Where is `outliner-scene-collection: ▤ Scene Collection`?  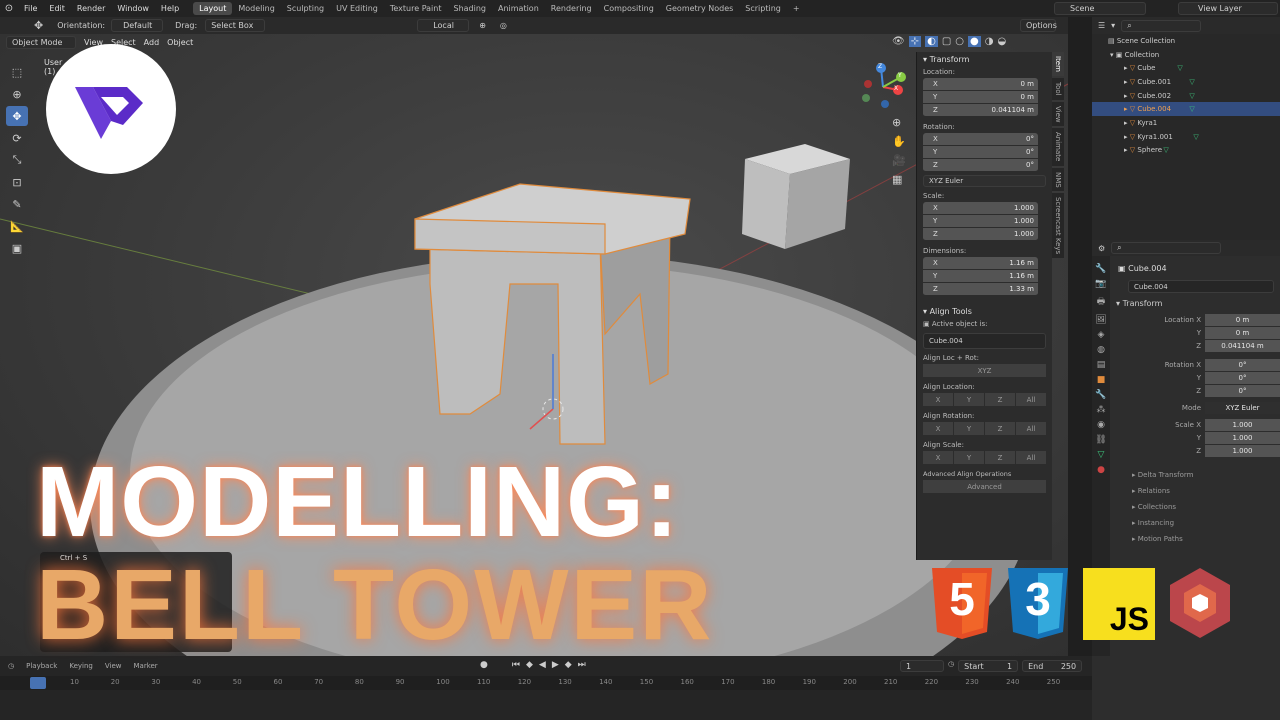 outliner-scene-collection: ▤ Scene Collection is located at coordinates (1186, 41).